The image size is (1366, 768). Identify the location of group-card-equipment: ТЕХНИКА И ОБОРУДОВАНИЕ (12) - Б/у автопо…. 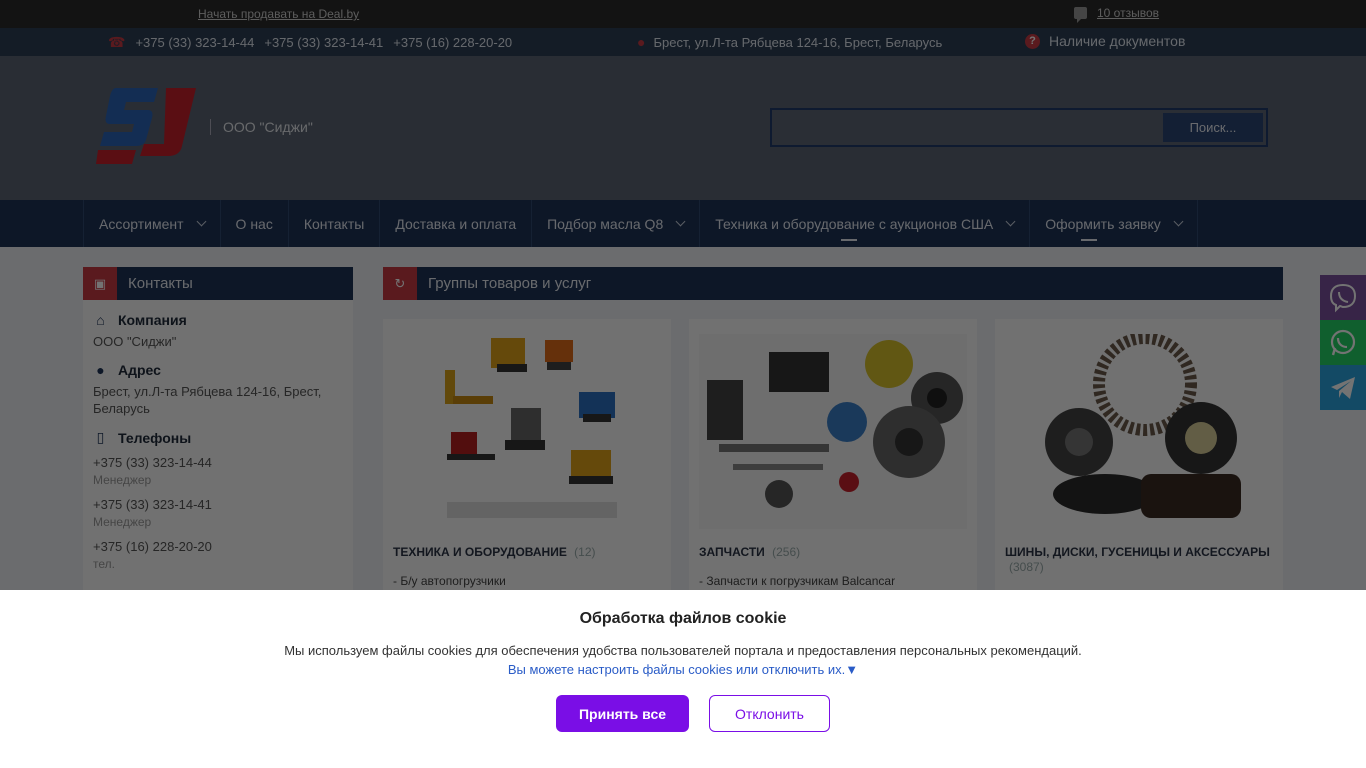
(527, 469).